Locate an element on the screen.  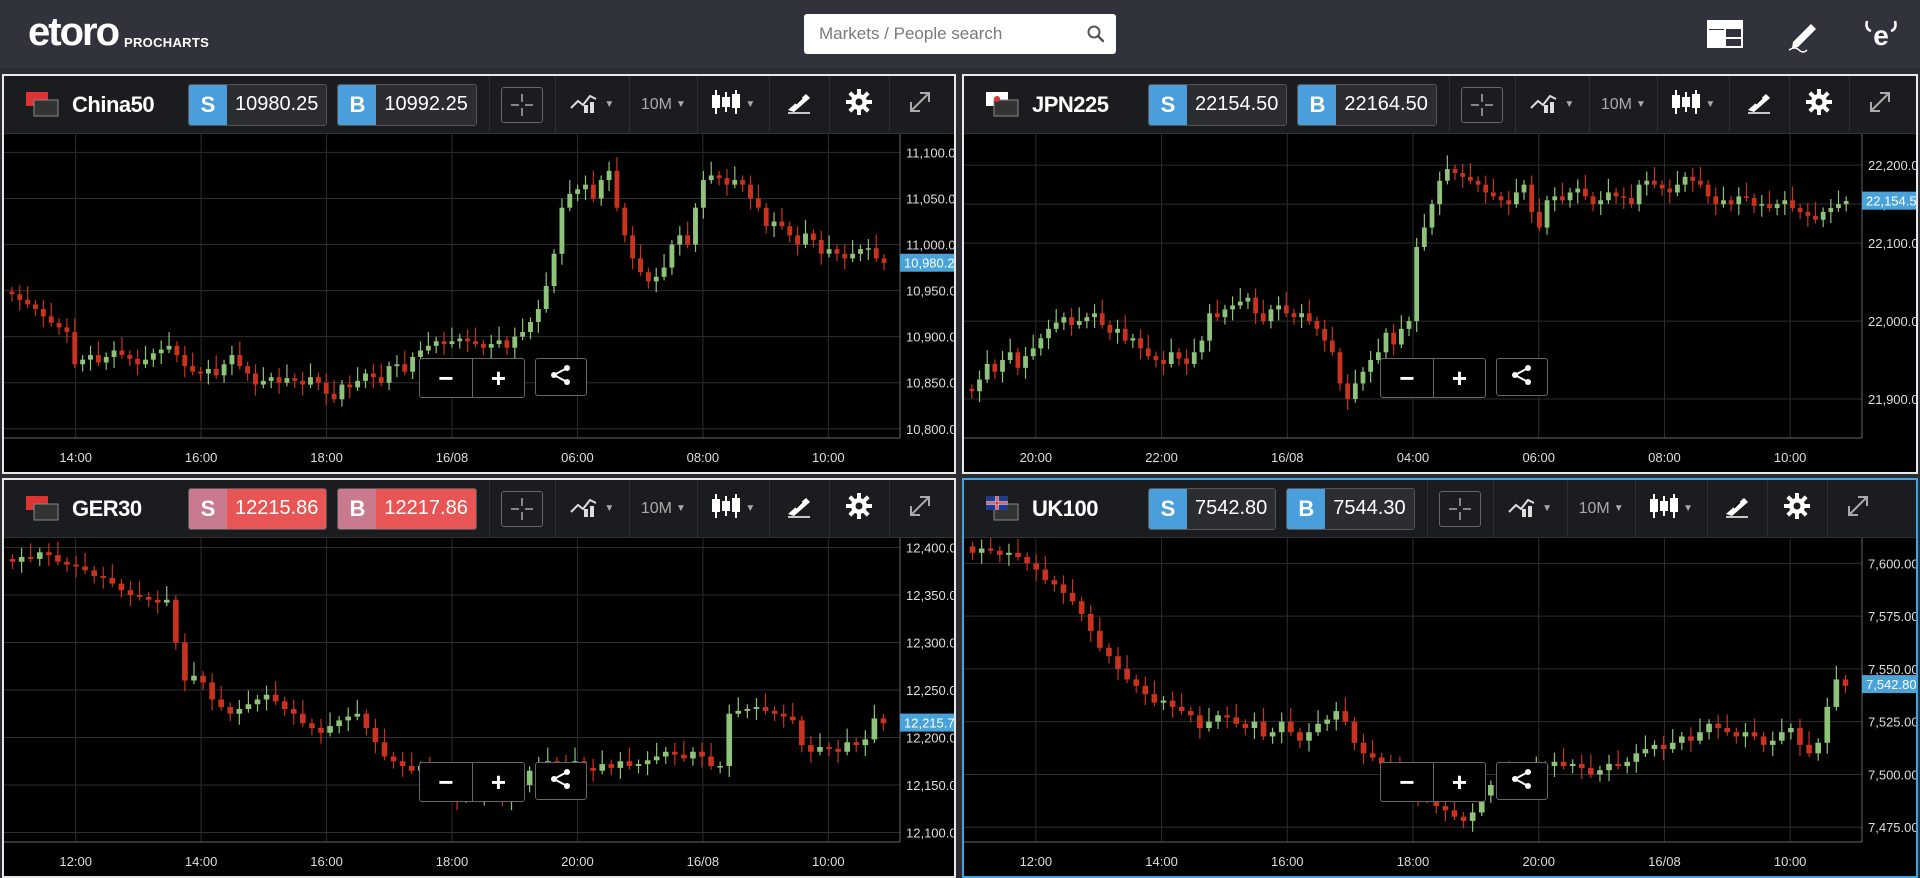
buy-button: B 22164.50 is located at coordinates (1367, 104).